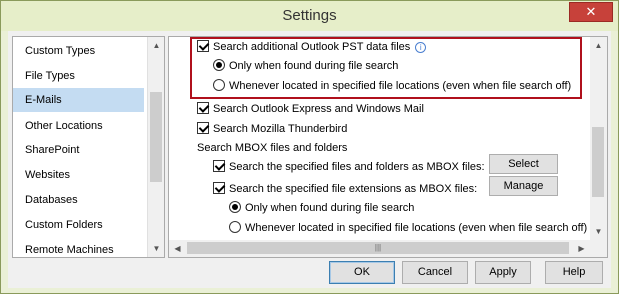 Image resolution: width=619 pixels, height=294 pixels. I want to click on mbox-files-folders-checkbox, so click(219, 166).